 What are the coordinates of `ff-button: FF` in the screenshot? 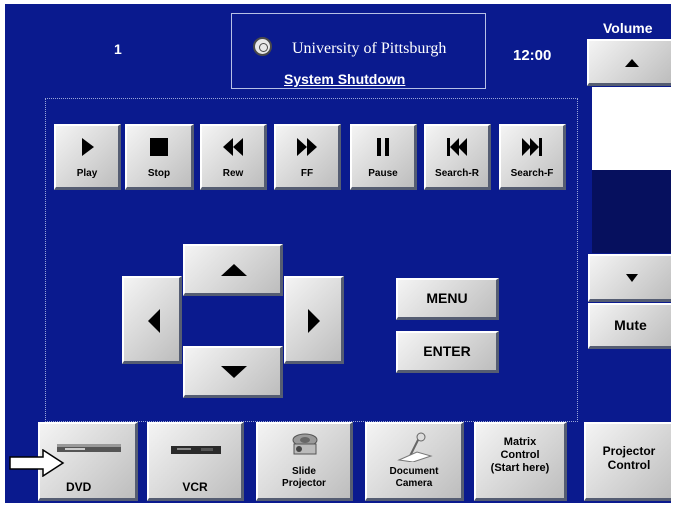 It's located at (307, 157).